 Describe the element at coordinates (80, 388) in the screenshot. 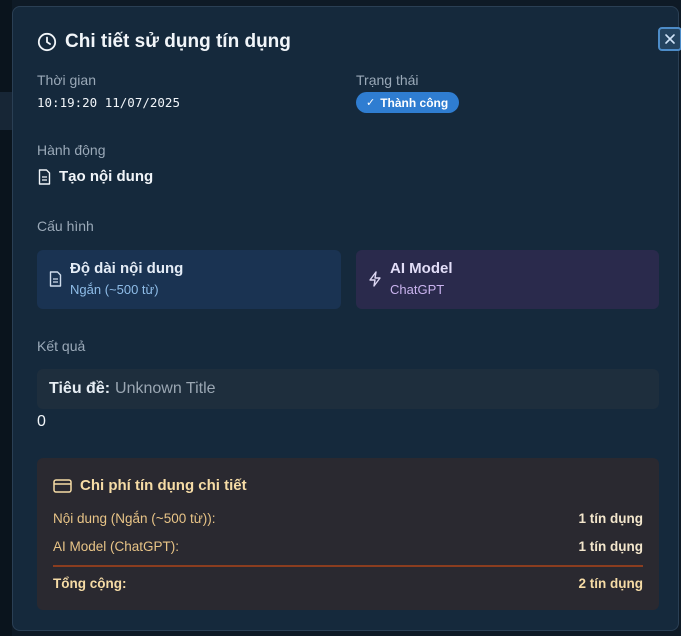

I see `result-title-key: Tiêu đề:` at that location.